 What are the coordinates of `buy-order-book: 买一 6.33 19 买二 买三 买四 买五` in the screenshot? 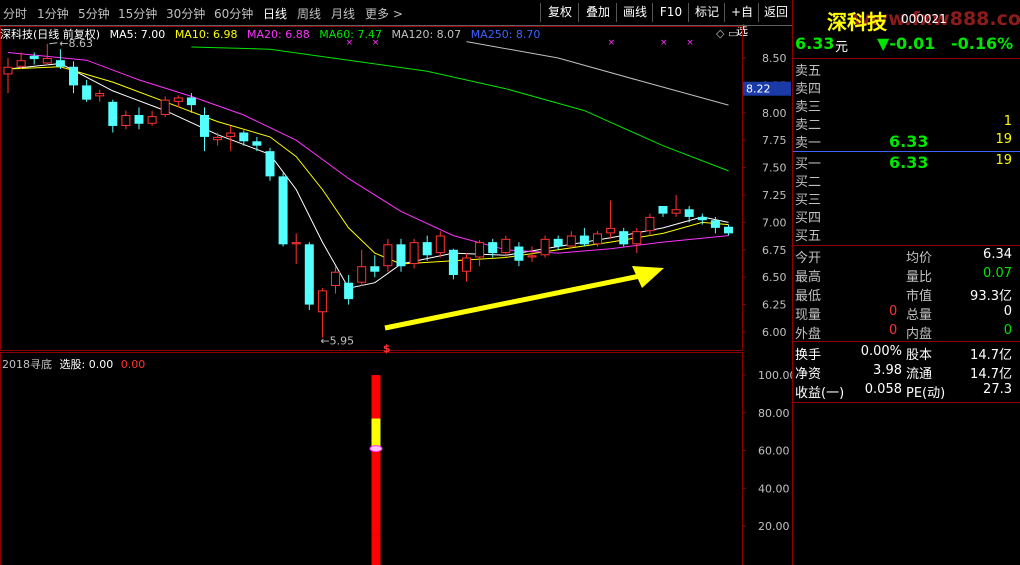 It's located at (906, 198).